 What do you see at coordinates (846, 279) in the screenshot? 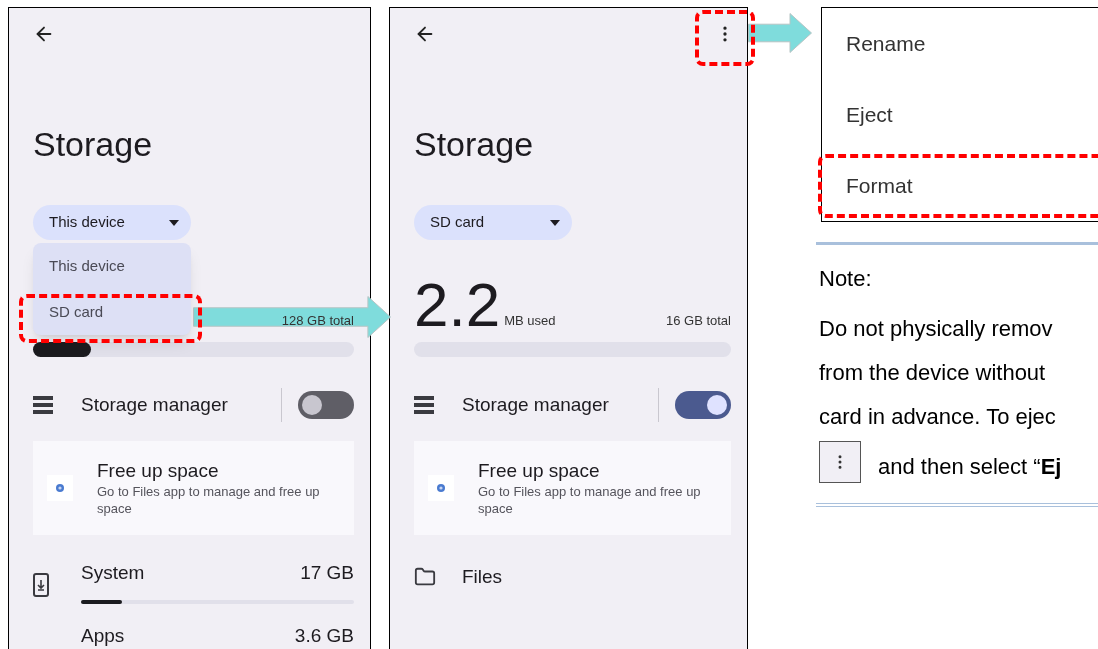
I see `note-heading: Note:` at bounding box center [846, 279].